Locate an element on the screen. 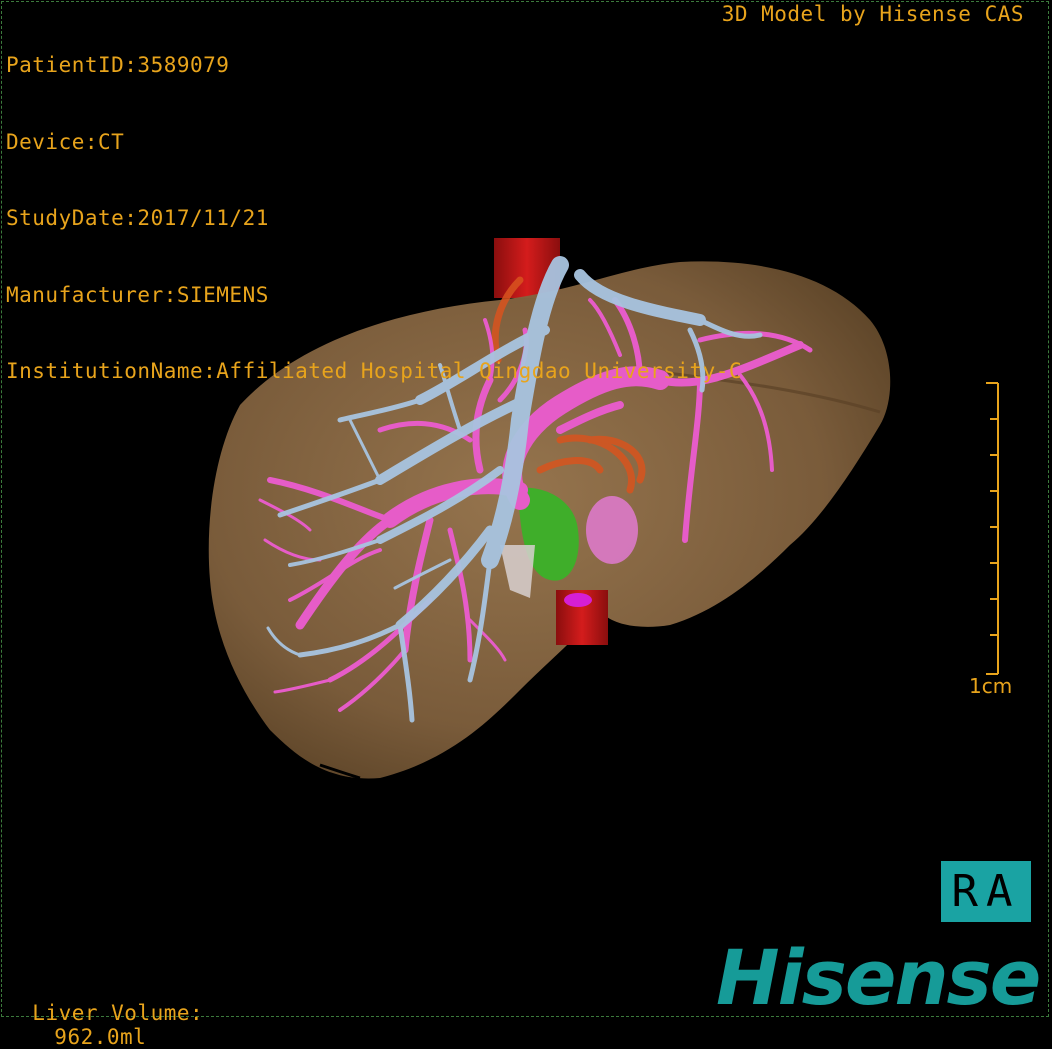 The height and width of the screenshot is (1049, 1052). liver-volume-value: 962.0ml is located at coordinates (100, 1037).